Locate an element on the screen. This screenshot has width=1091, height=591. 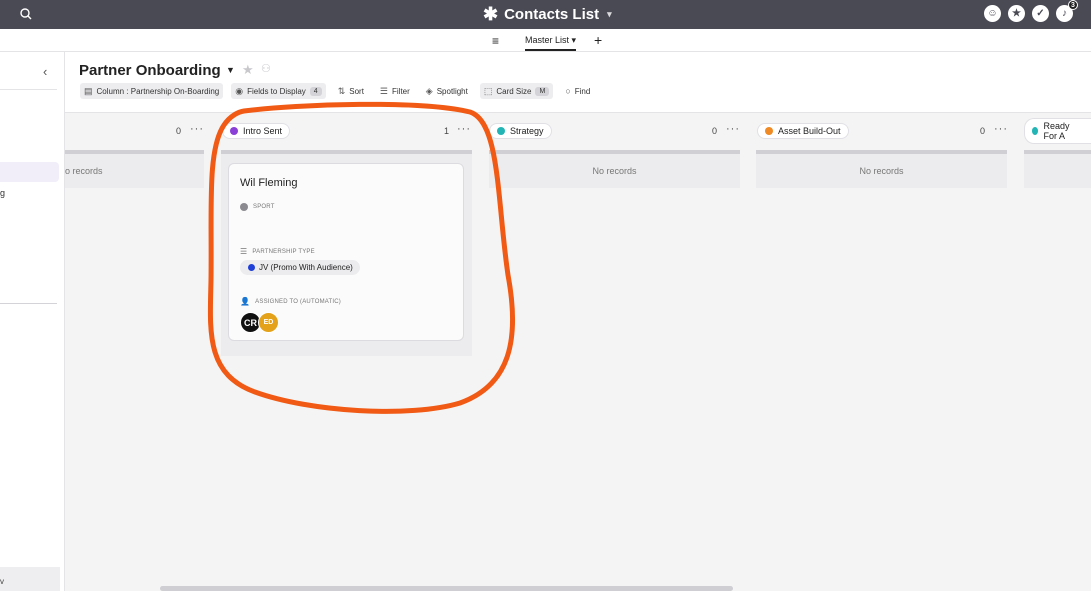
notification-badge: 3 is located at coordinates (1073, 5).